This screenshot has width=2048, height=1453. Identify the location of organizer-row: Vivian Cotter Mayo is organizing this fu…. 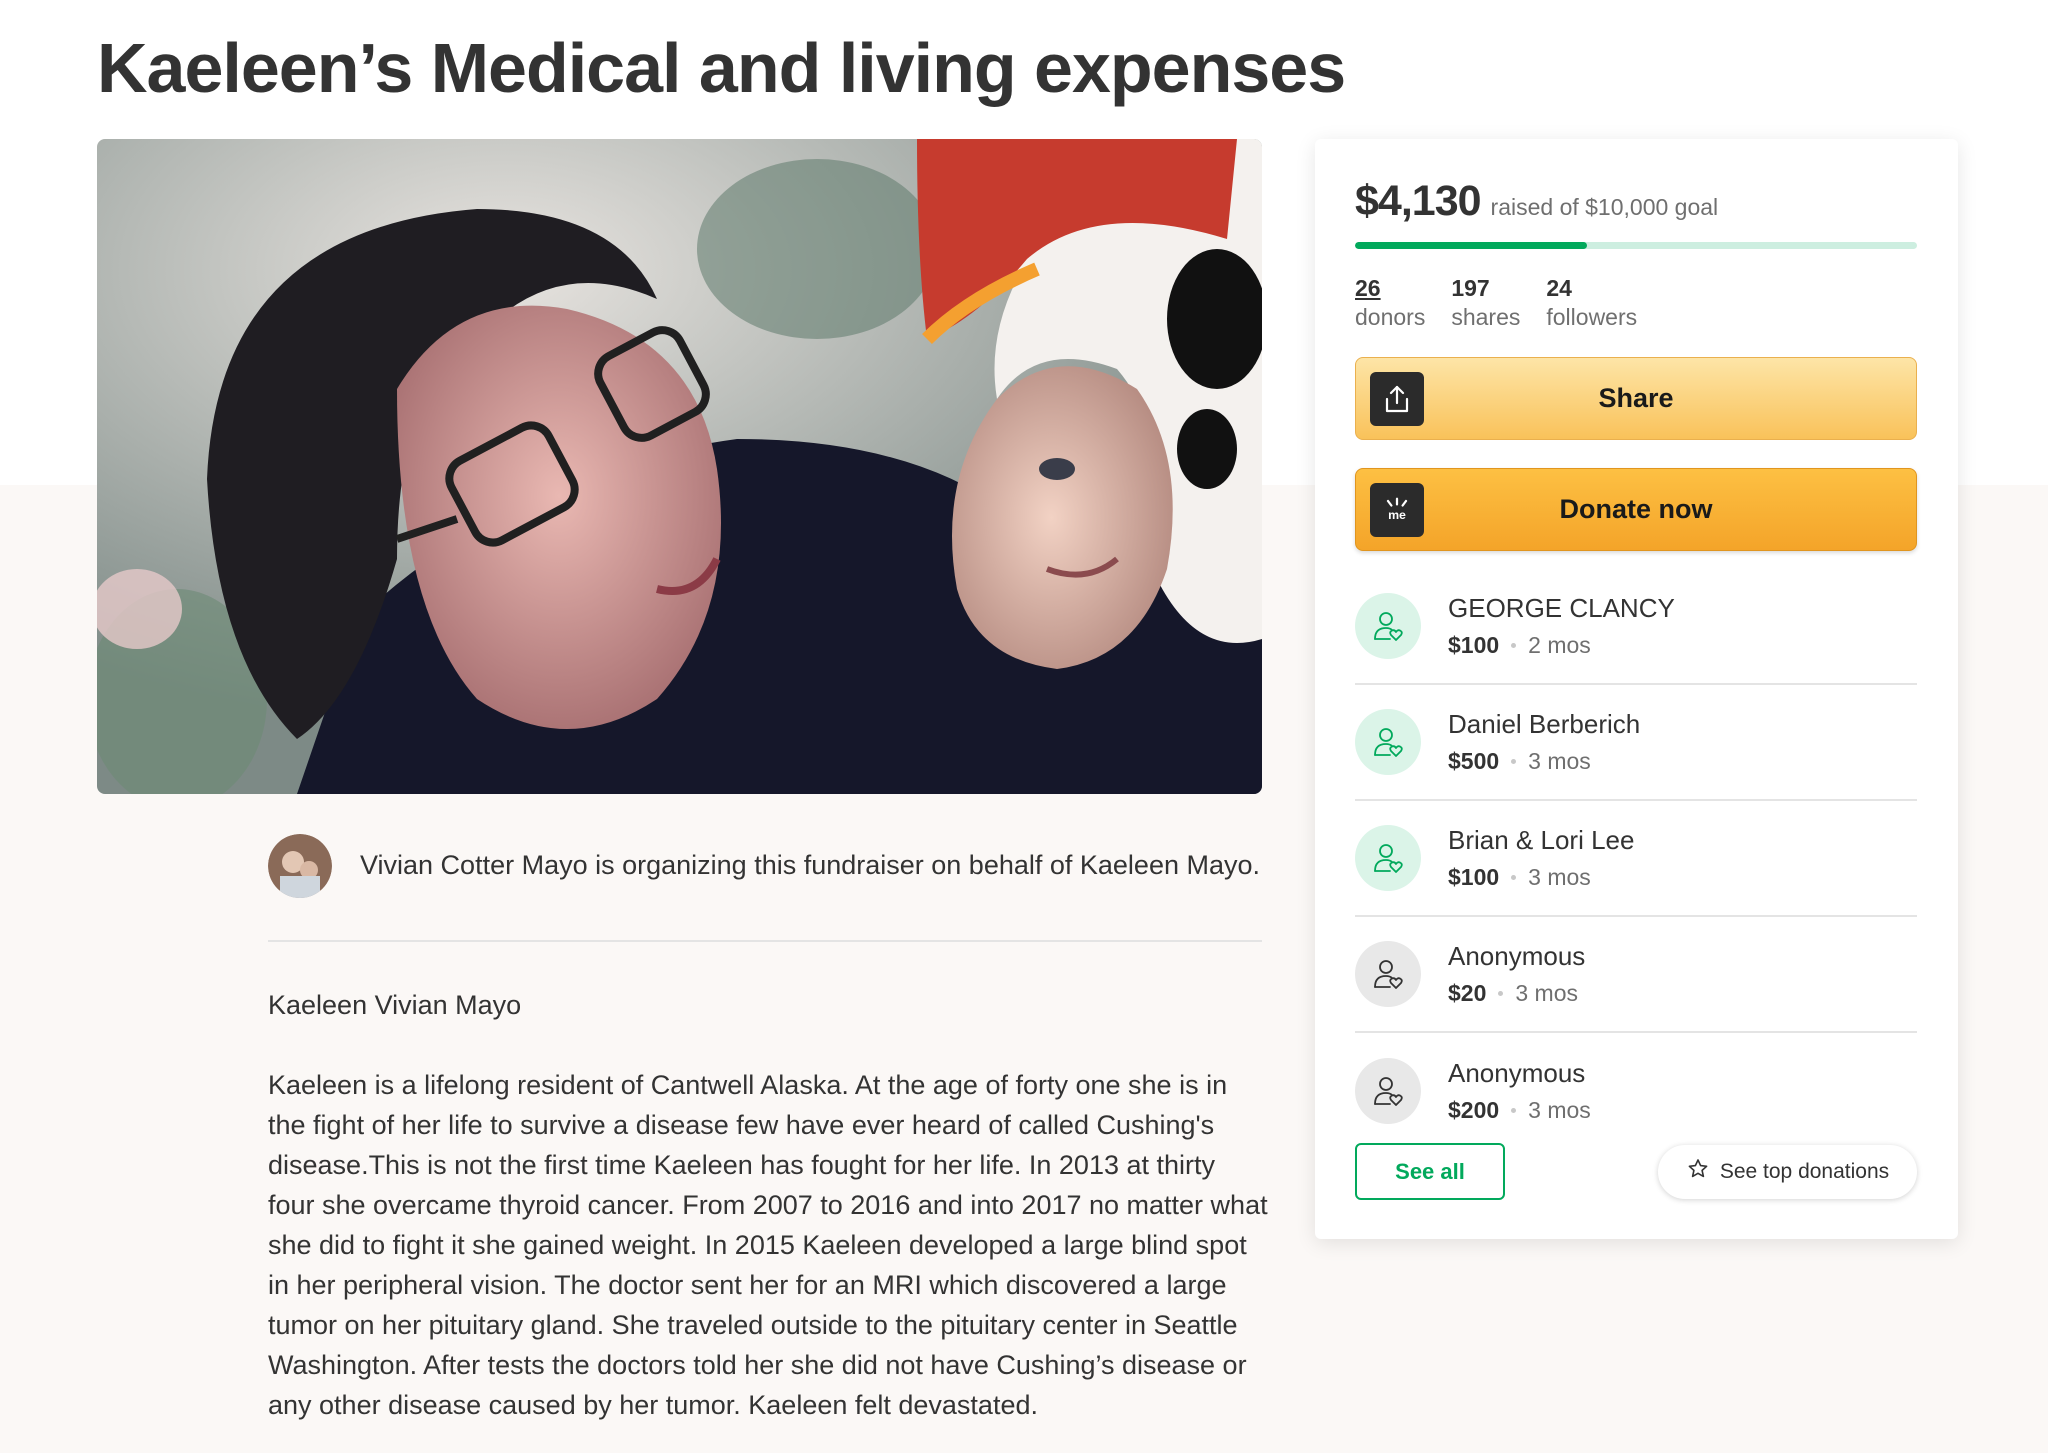
(765, 888).